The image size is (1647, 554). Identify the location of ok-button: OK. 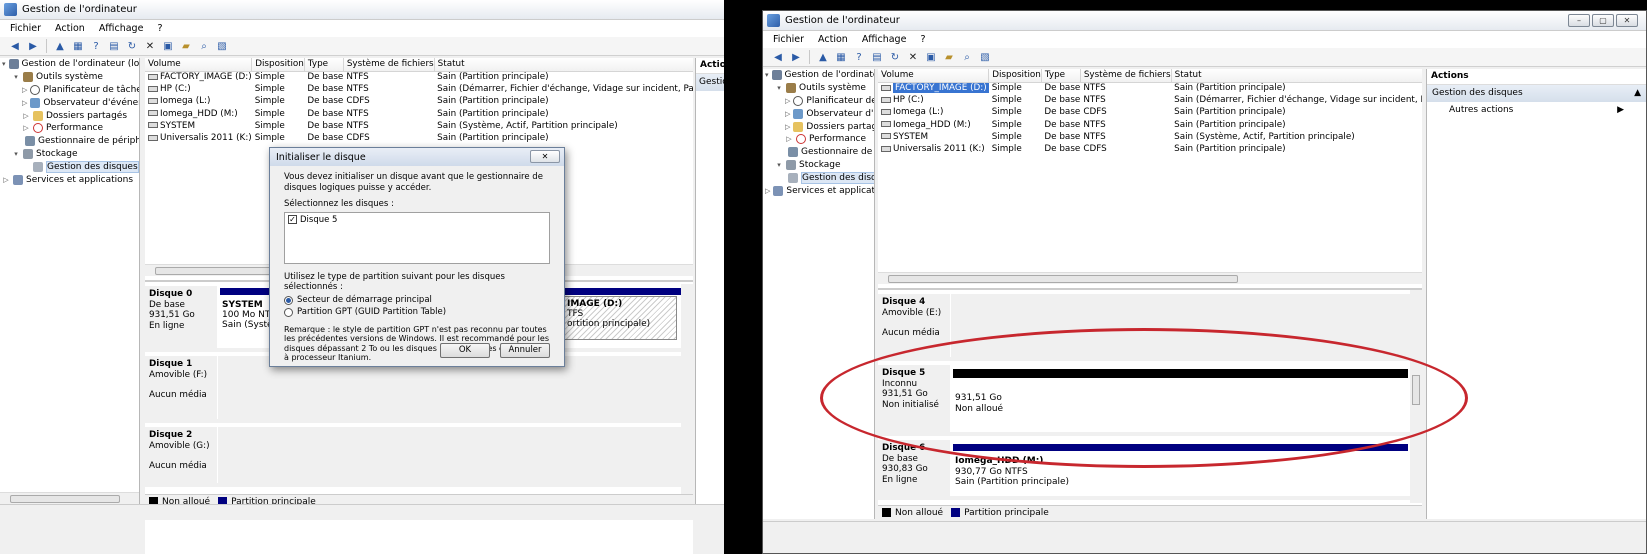
(465, 350).